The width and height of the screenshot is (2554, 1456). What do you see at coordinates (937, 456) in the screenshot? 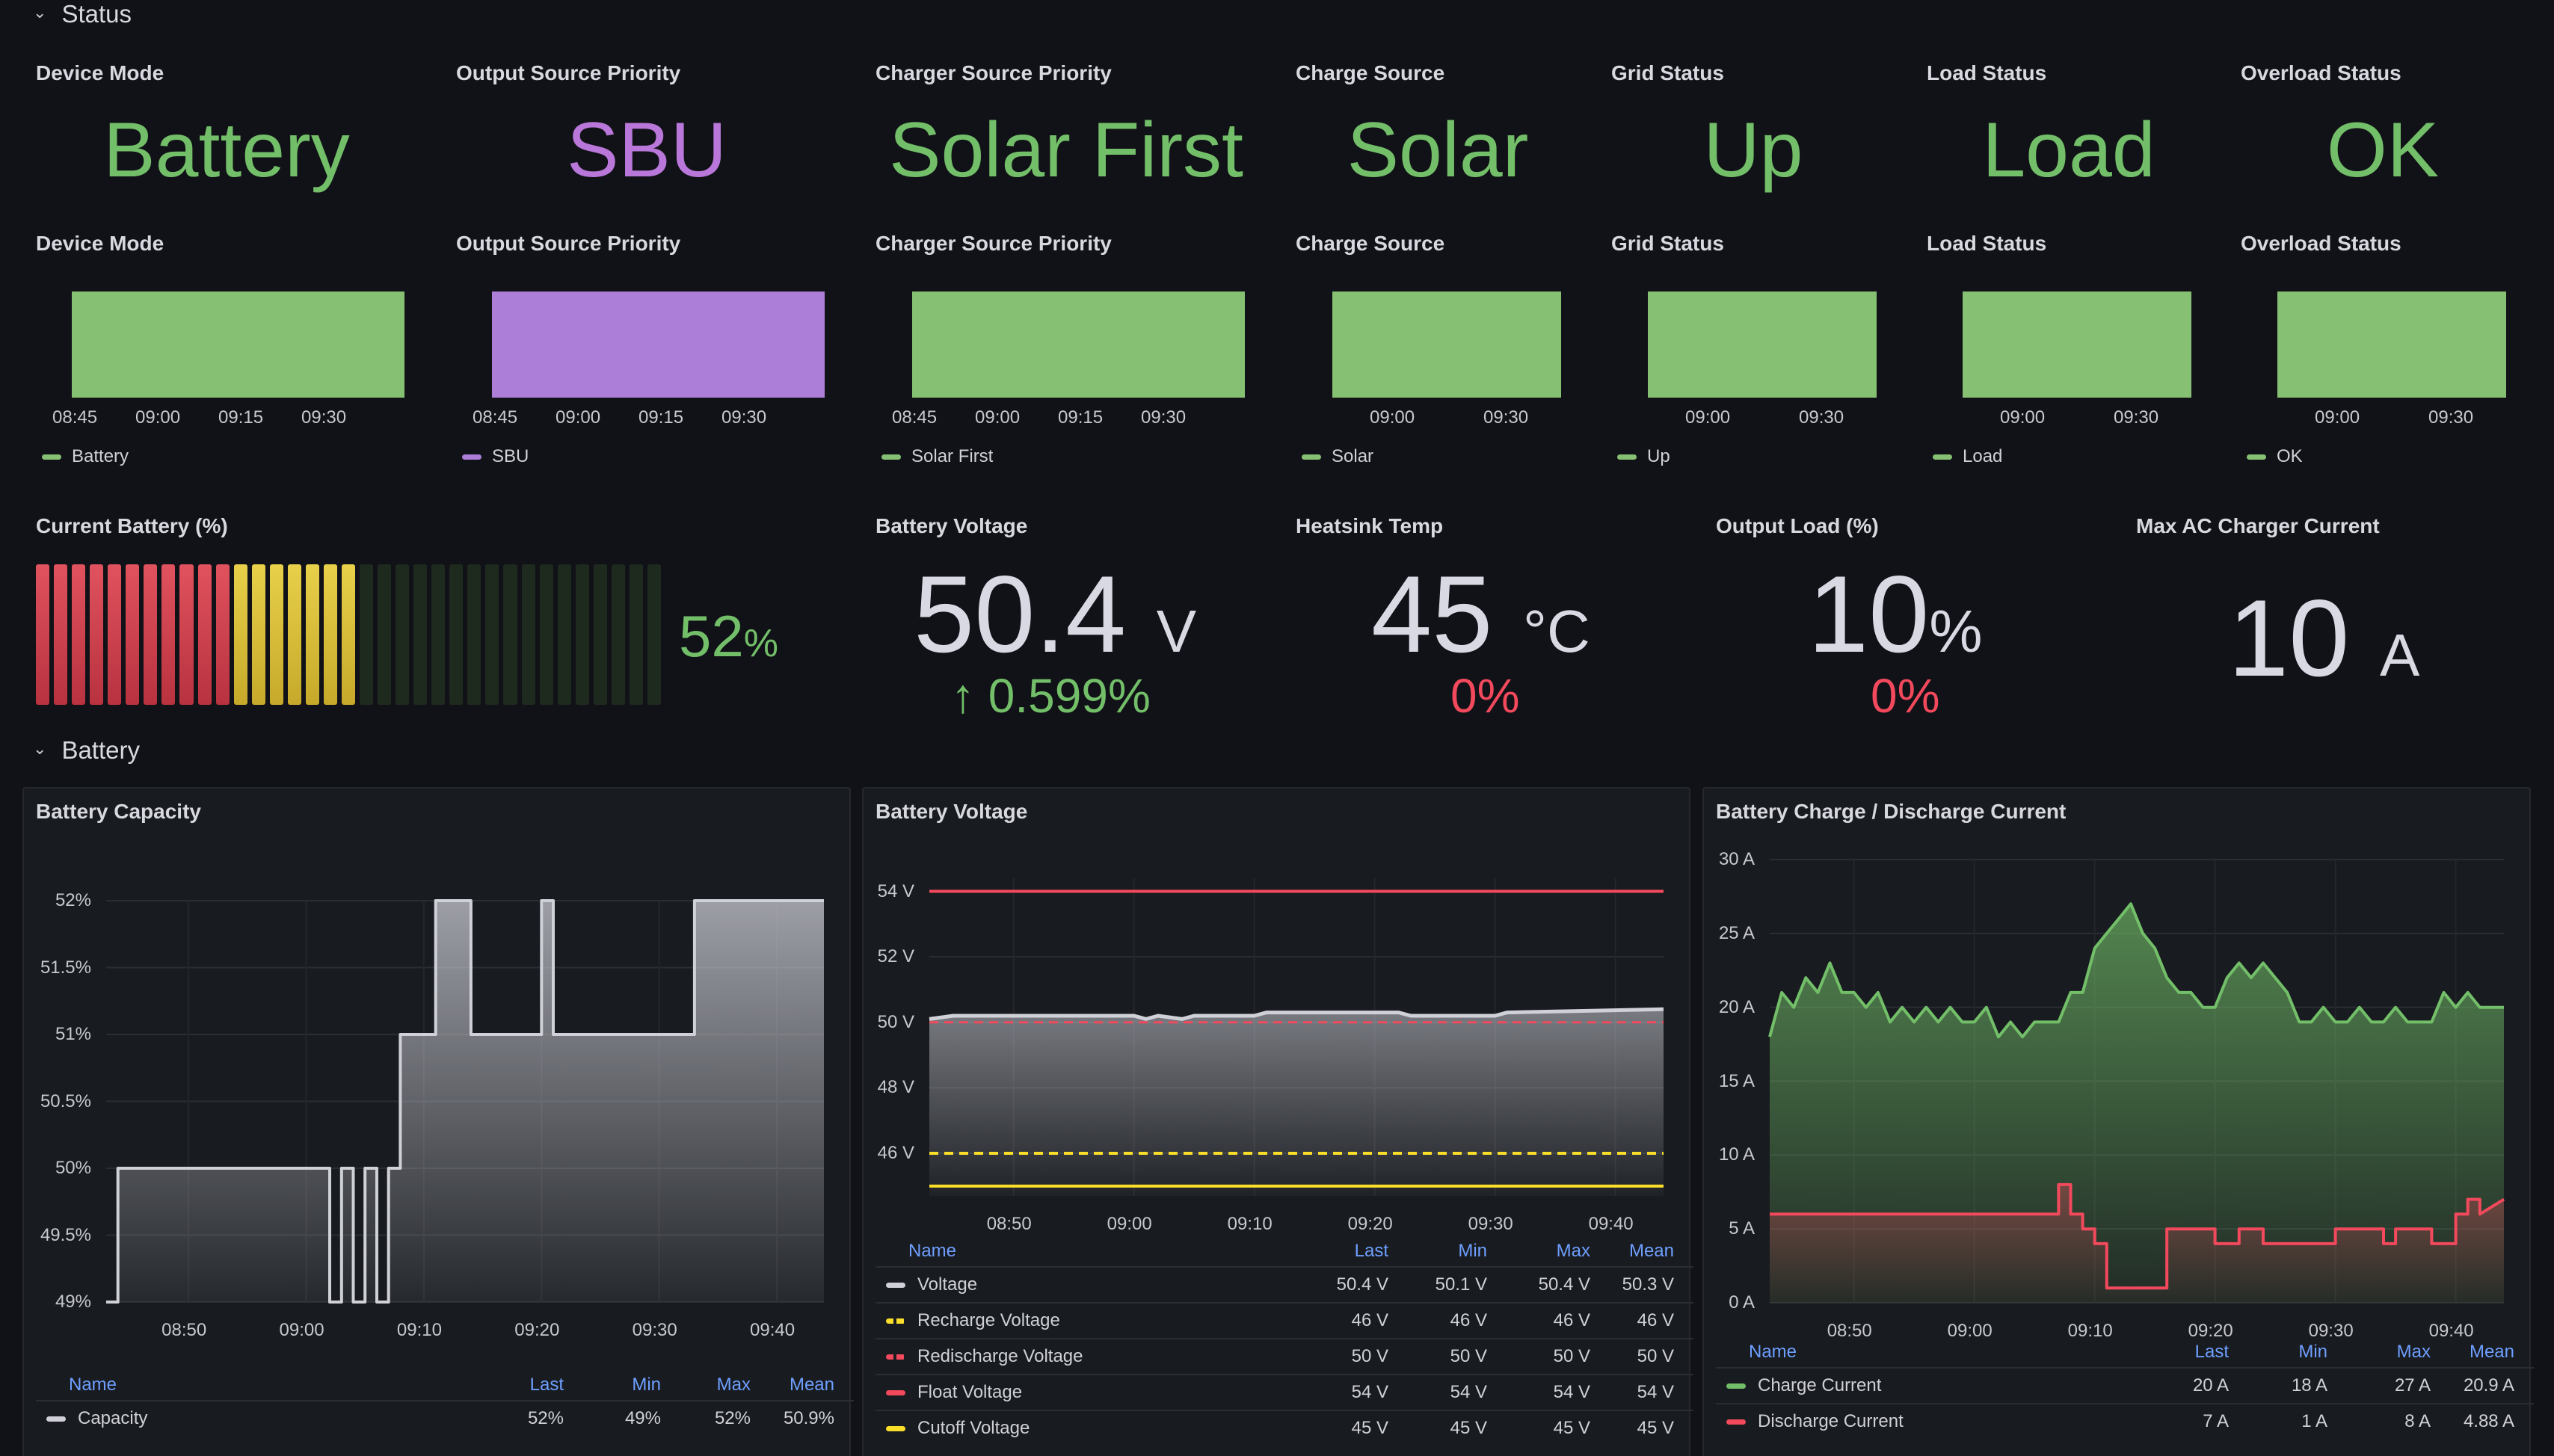
I see `legend-item: Solar First` at bounding box center [937, 456].